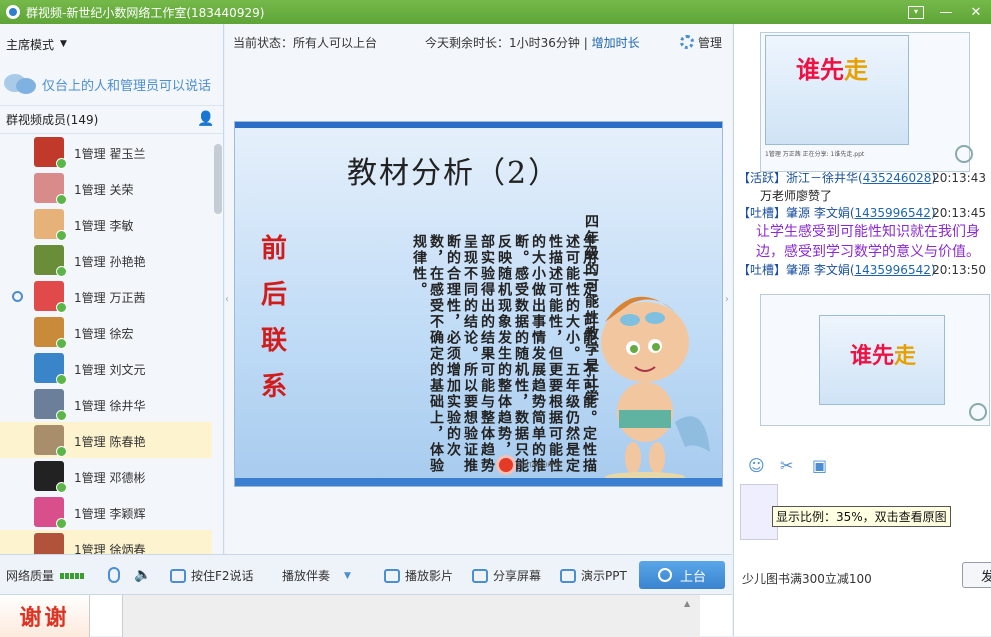 The height and width of the screenshot is (637, 991). I want to click on skin-button: ▾, so click(916, 12).